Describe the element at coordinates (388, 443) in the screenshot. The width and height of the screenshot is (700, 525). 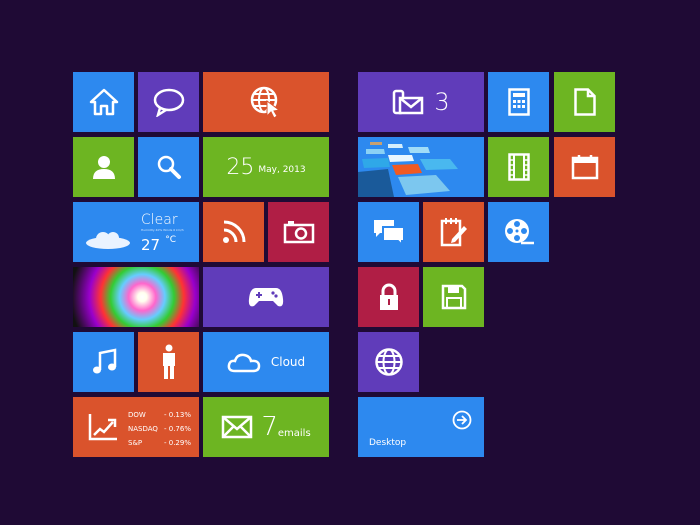
I see `desktop-label: Desktop` at that location.